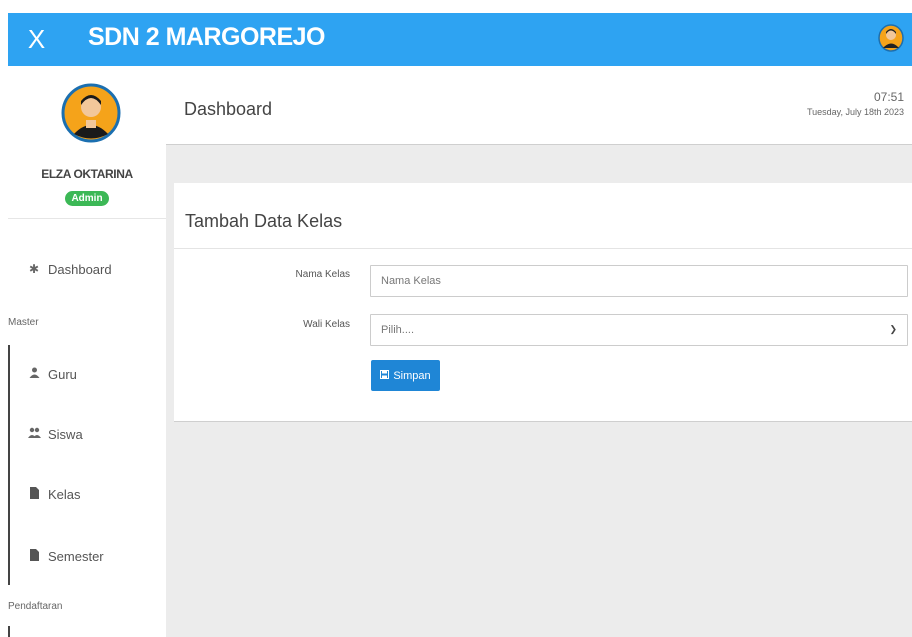 The height and width of the screenshot is (637, 912). What do you see at coordinates (35, 606) in the screenshot?
I see `section-label-pendaftaran: Pendaftaran` at bounding box center [35, 606].